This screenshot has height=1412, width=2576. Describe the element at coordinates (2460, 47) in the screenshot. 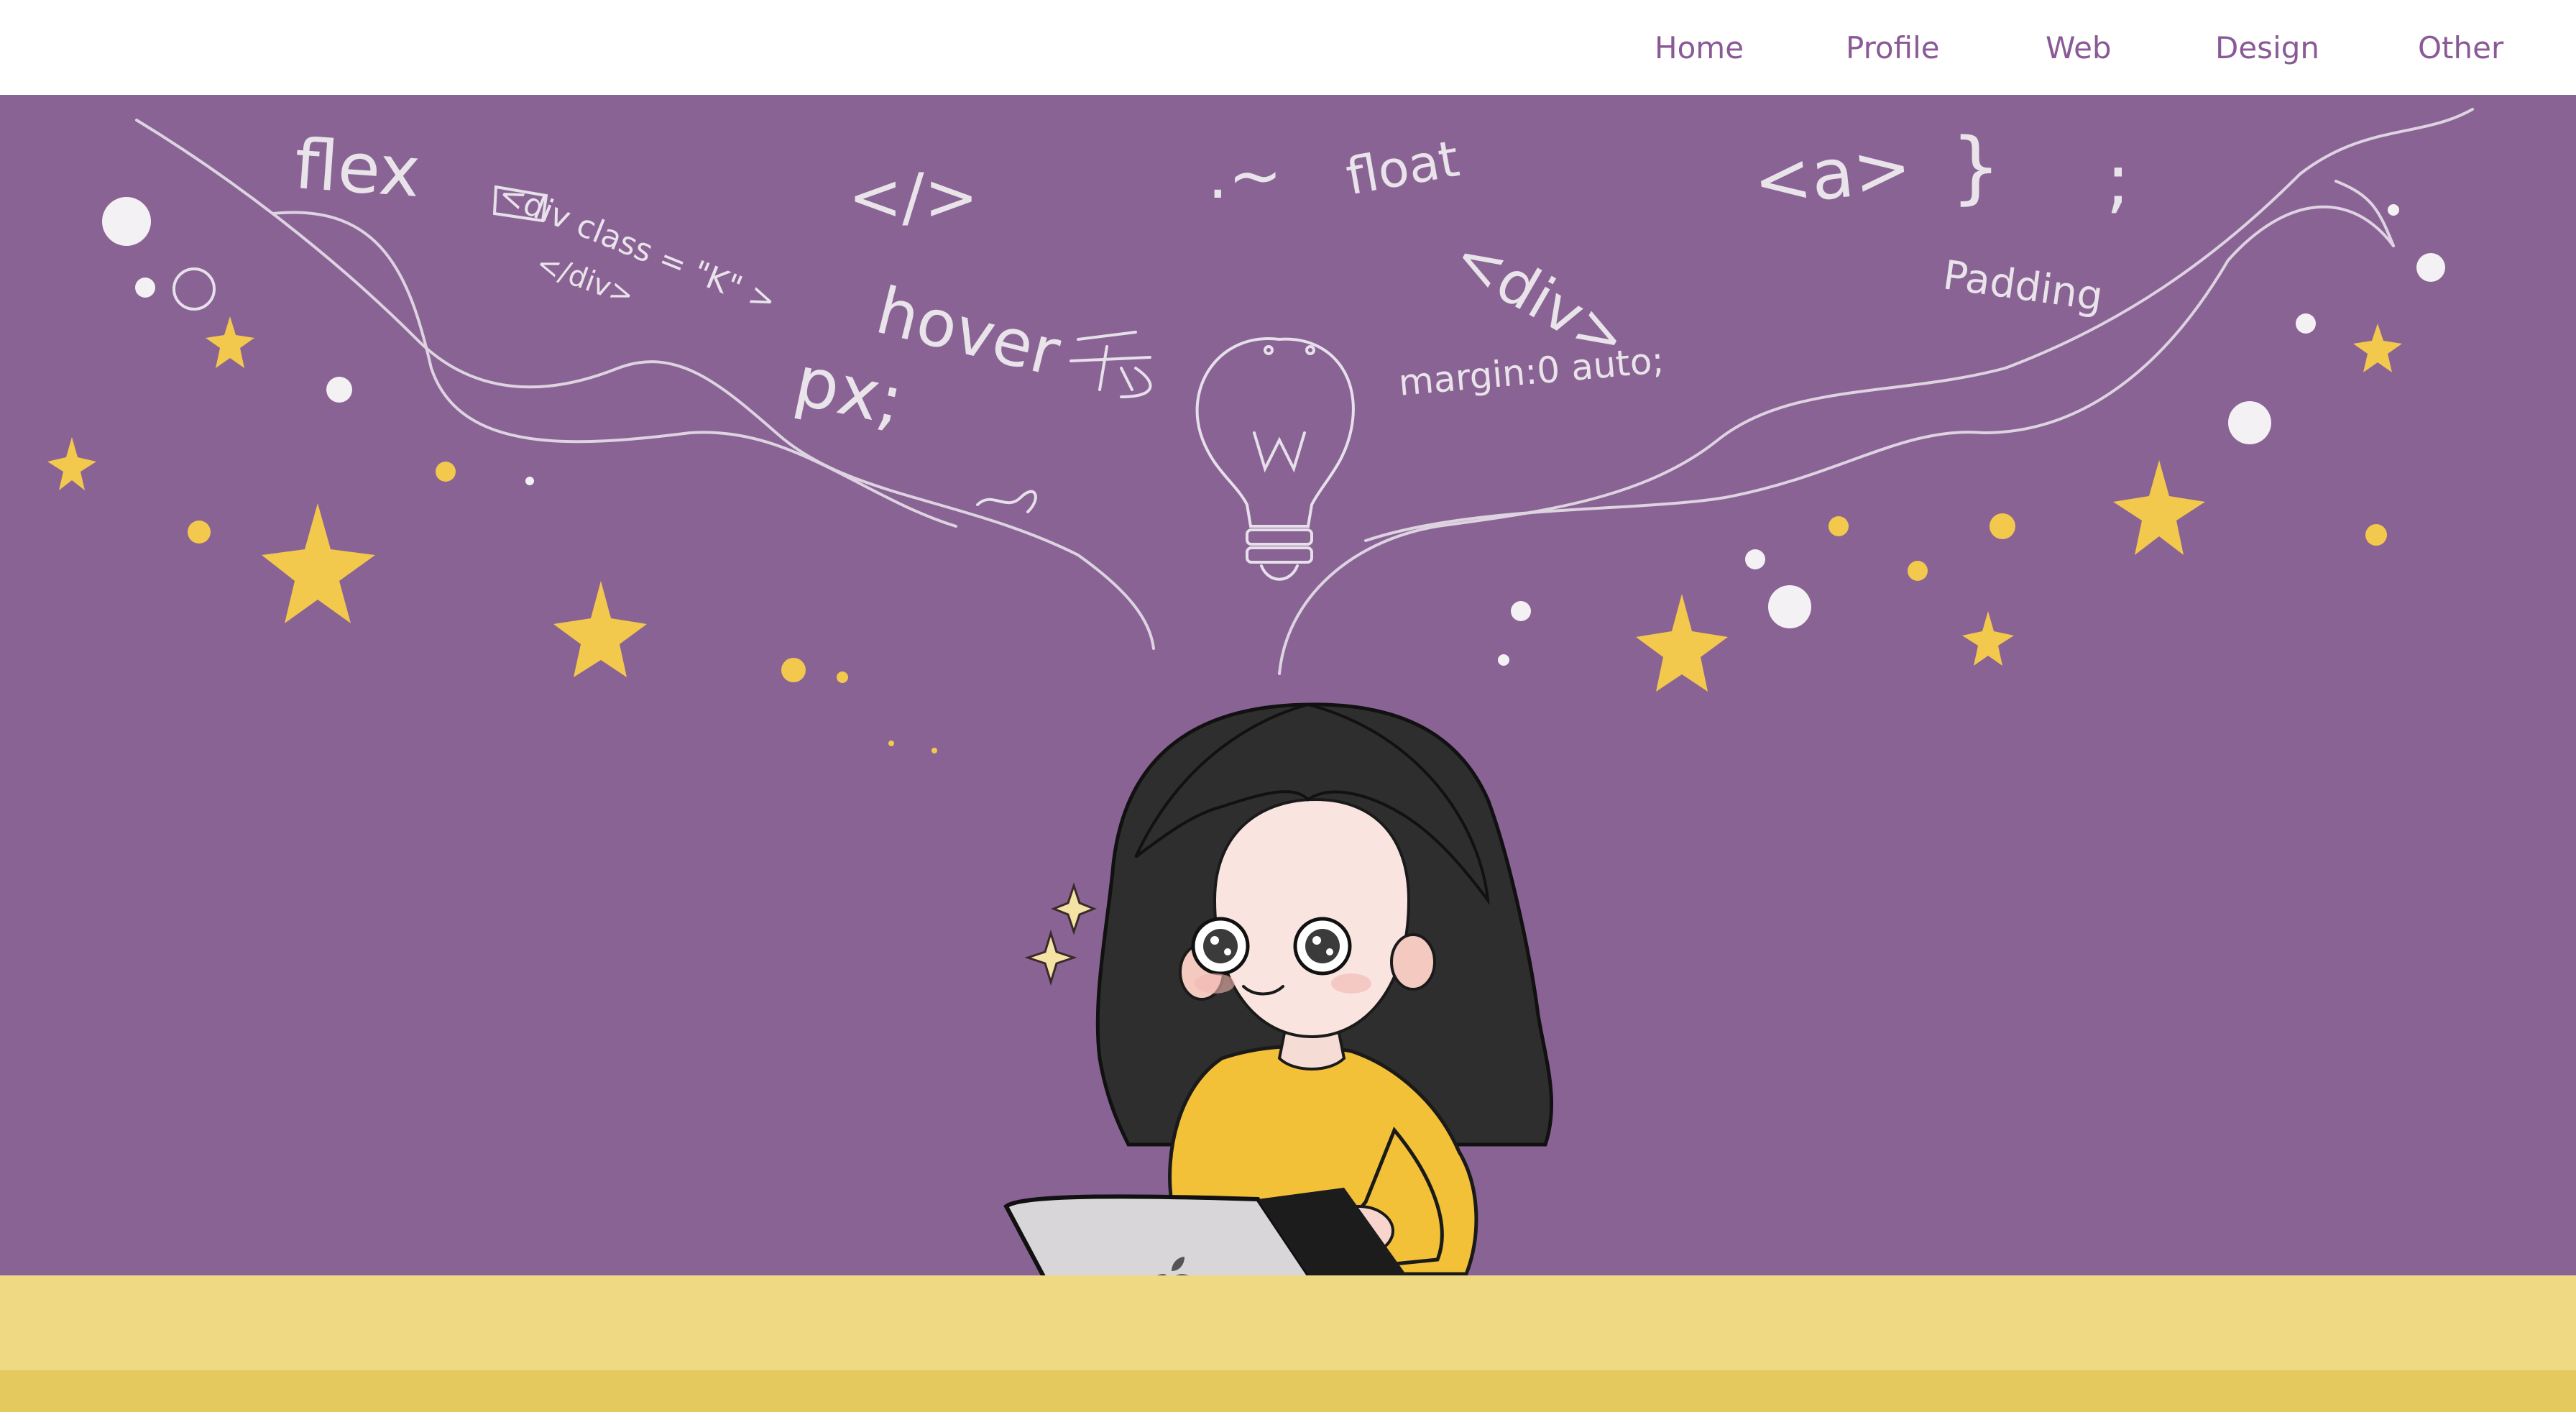

I see `nav-other-link: Other` at that location.